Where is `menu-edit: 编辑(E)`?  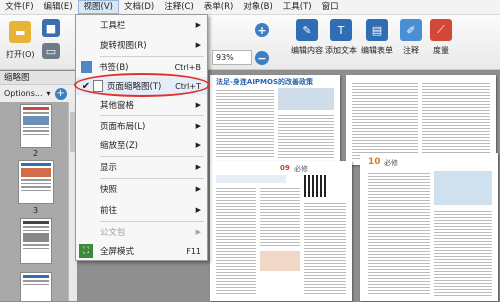
menu-edit: 编辑(E) is located at coordinates (58, 7).